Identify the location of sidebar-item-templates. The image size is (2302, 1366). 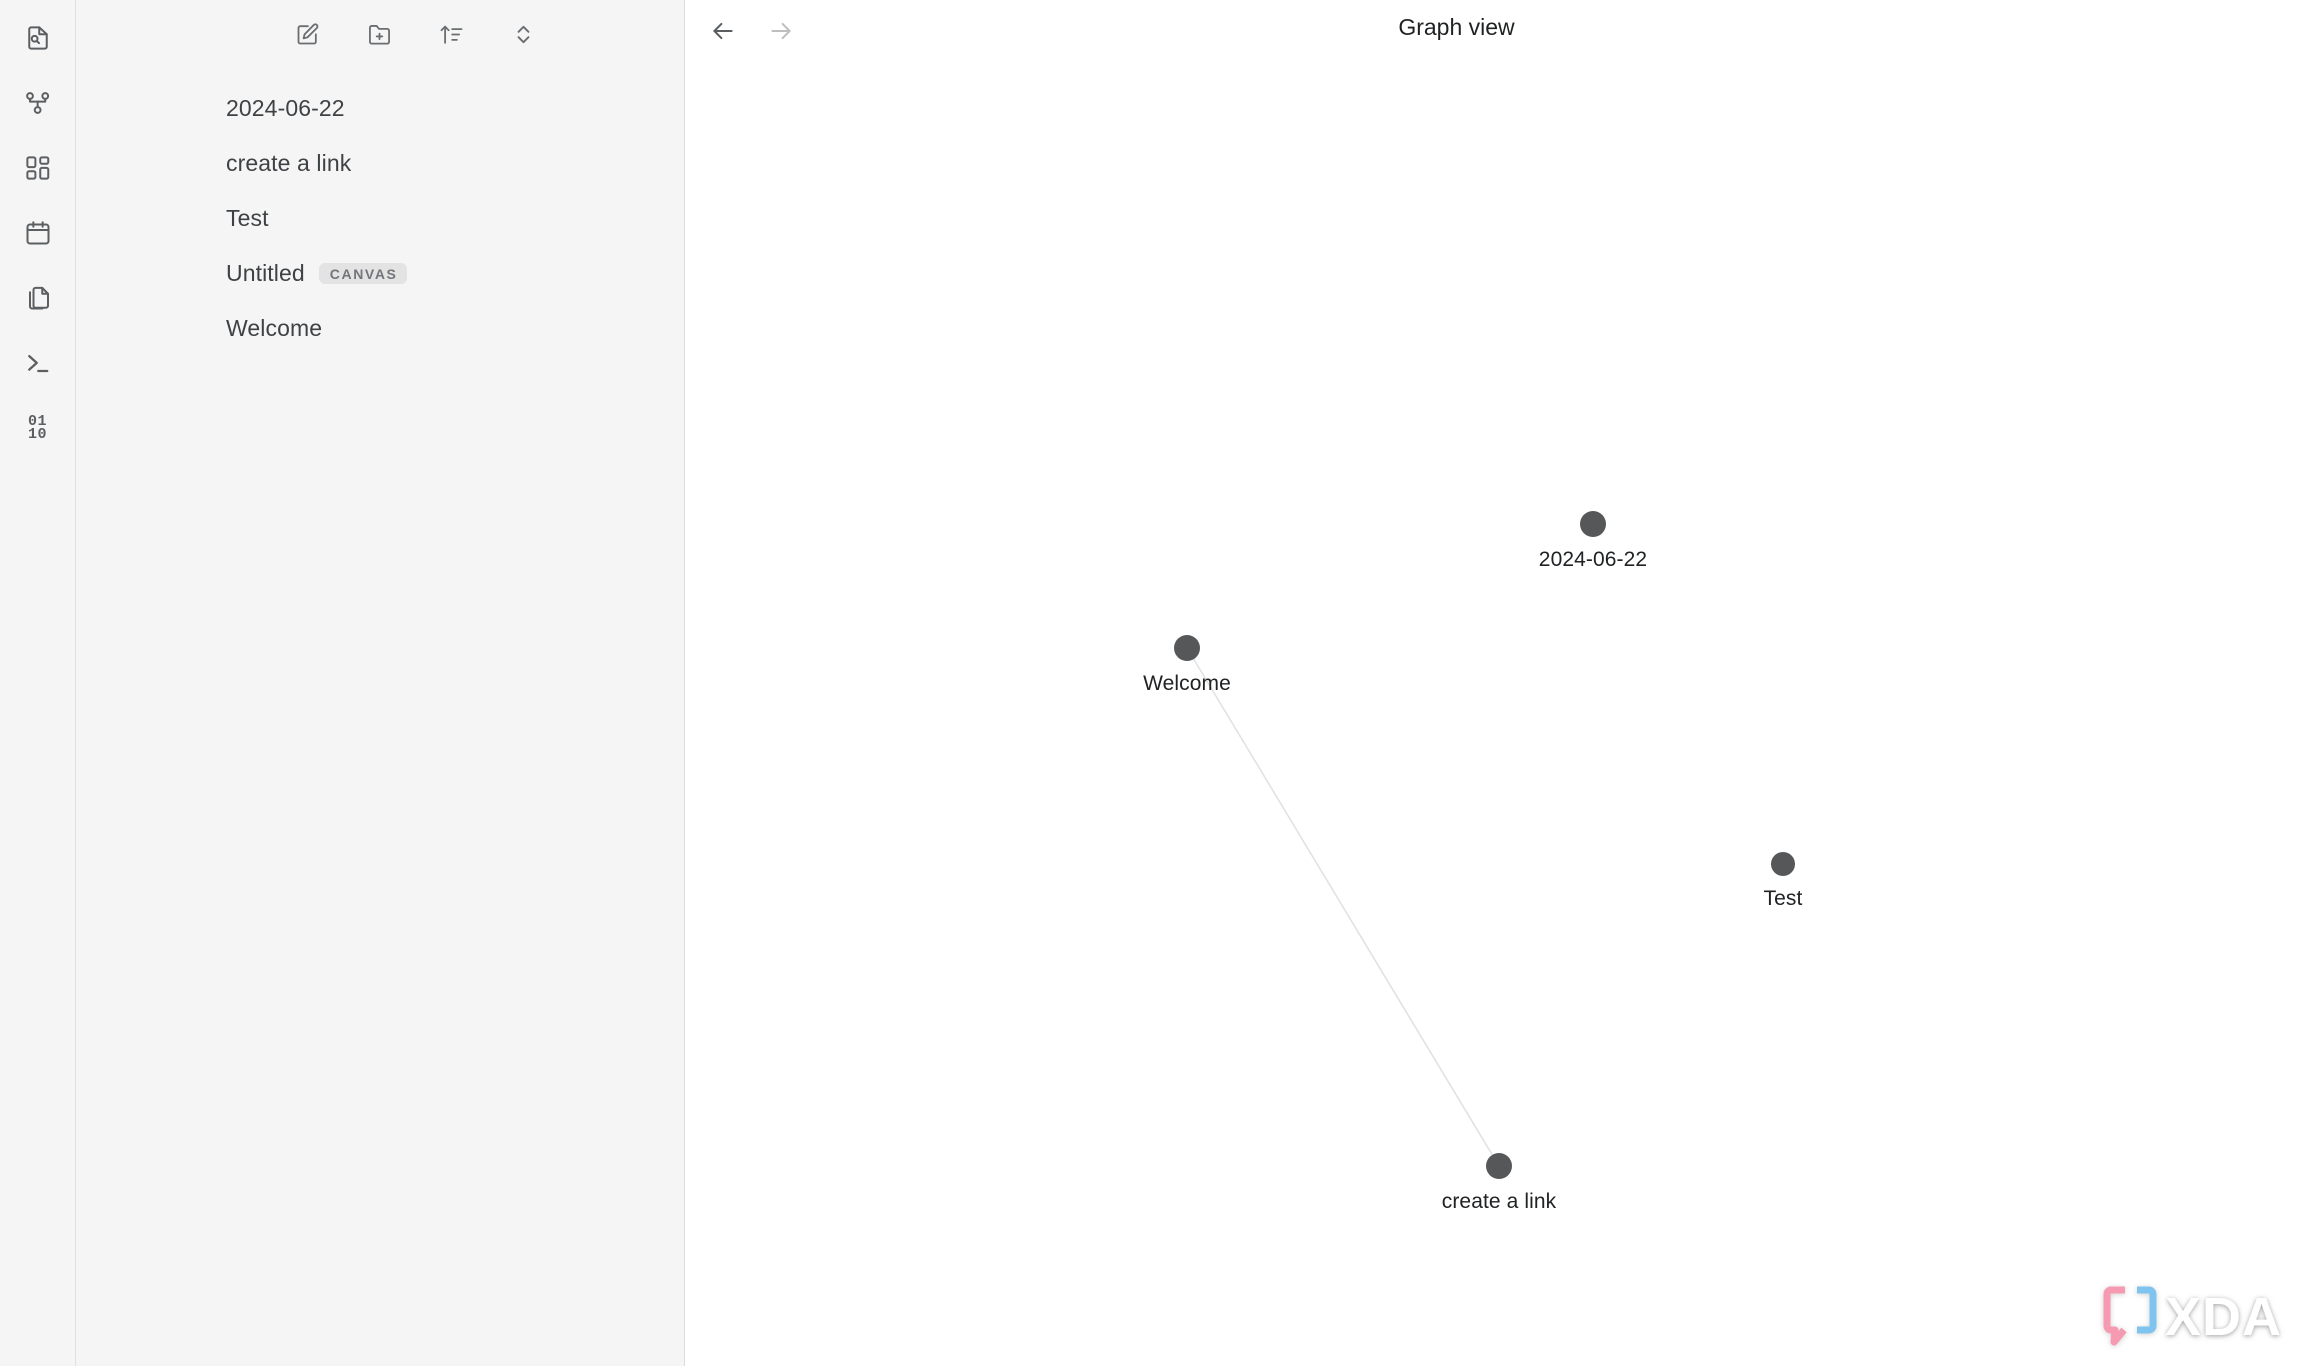
(38, 298).